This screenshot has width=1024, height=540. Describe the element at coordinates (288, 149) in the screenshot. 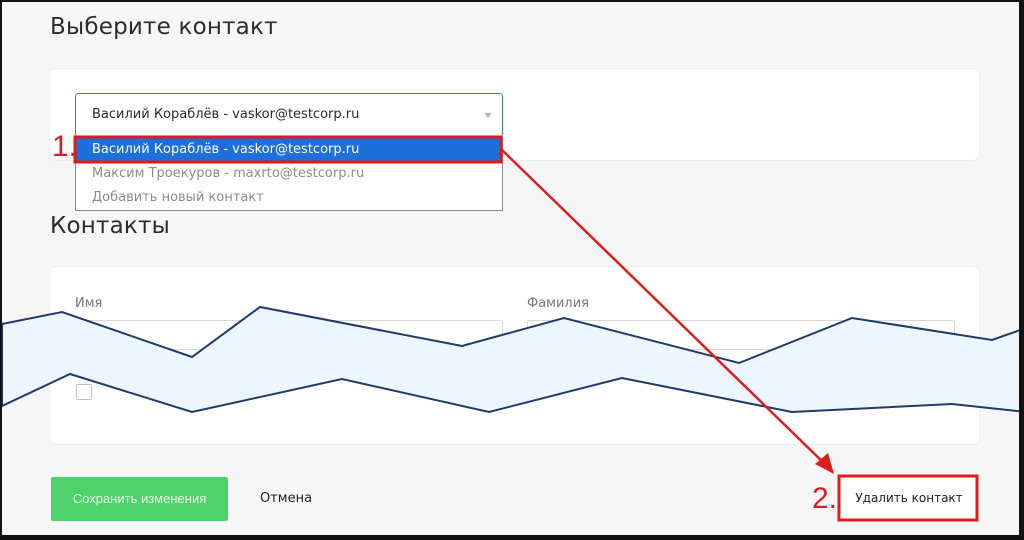

I see `step1-highlight-box` at that location.